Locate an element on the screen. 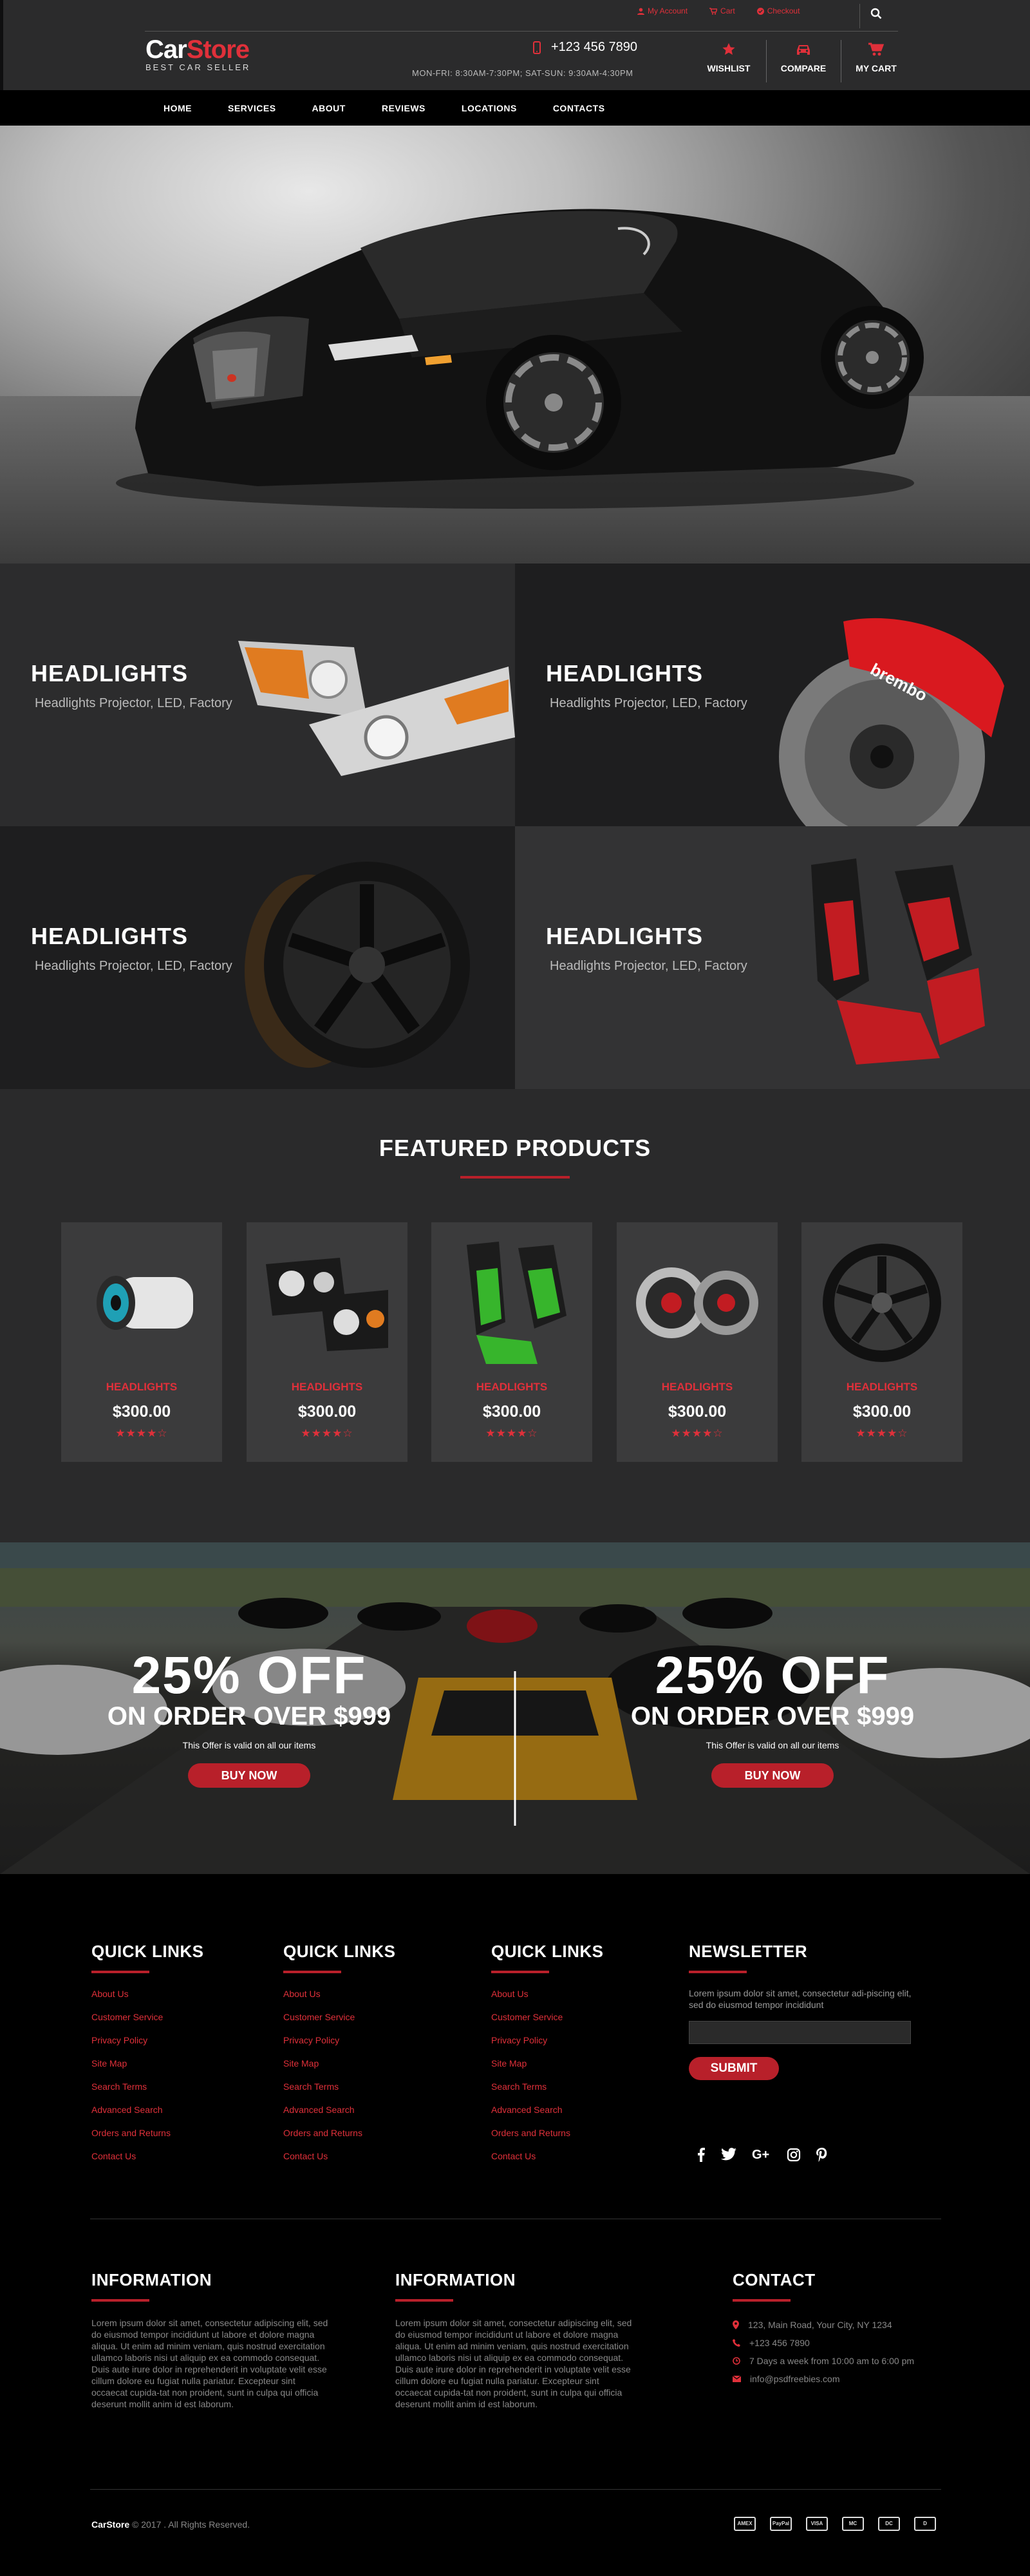 The height and width of the screenshot is (2576, 1030). product-rating: ★★★★☆ is located at coordinates (698, 1433).